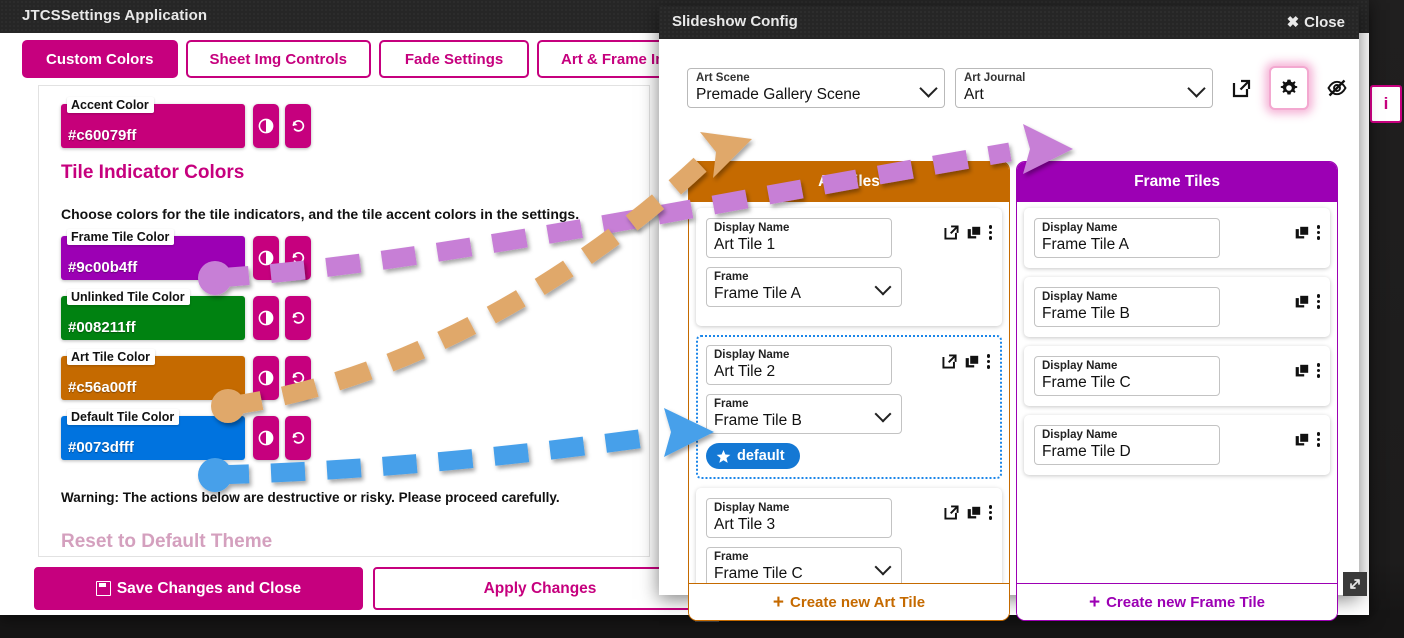 The image size is (1404, 638). Describe the element at coordinates (101, 447) in the screenshot. I see `default-tile-color-value: #0073dfff` at that location.